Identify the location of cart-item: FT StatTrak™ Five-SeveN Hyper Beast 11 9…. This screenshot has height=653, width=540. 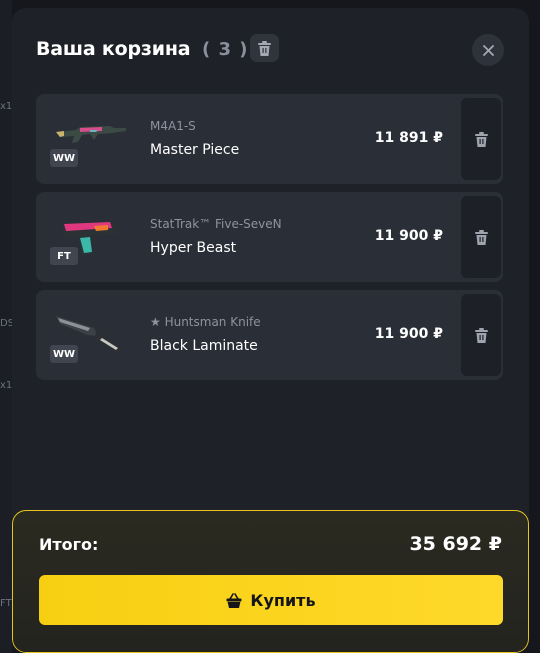
(269, 237).